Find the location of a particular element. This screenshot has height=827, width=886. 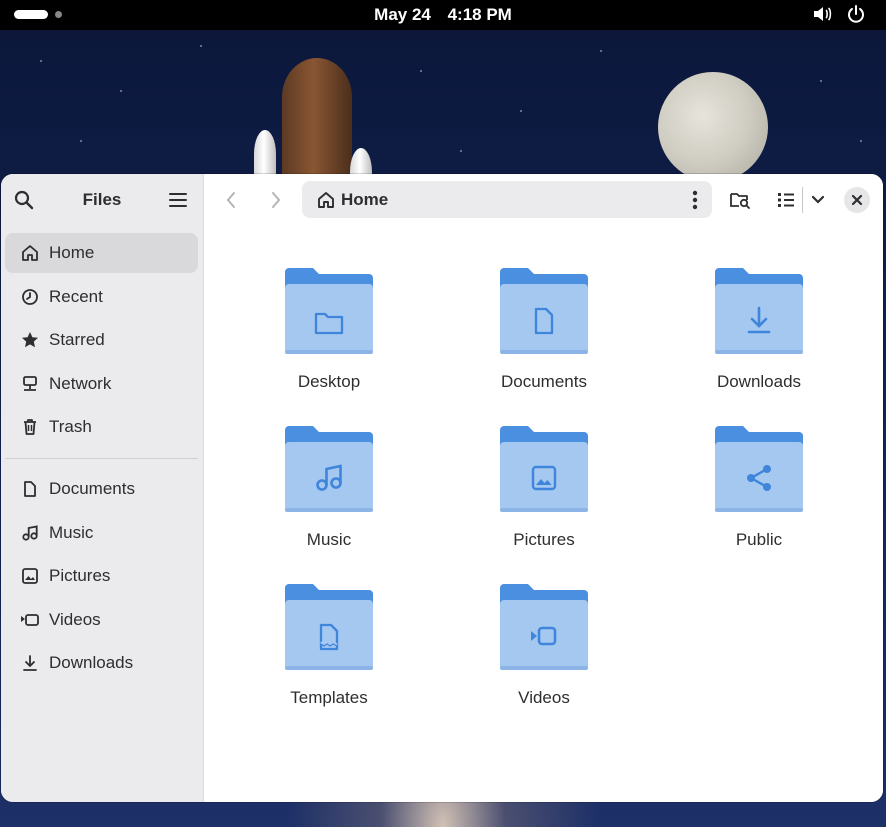

download-icon is located at coordinates (30, 663).